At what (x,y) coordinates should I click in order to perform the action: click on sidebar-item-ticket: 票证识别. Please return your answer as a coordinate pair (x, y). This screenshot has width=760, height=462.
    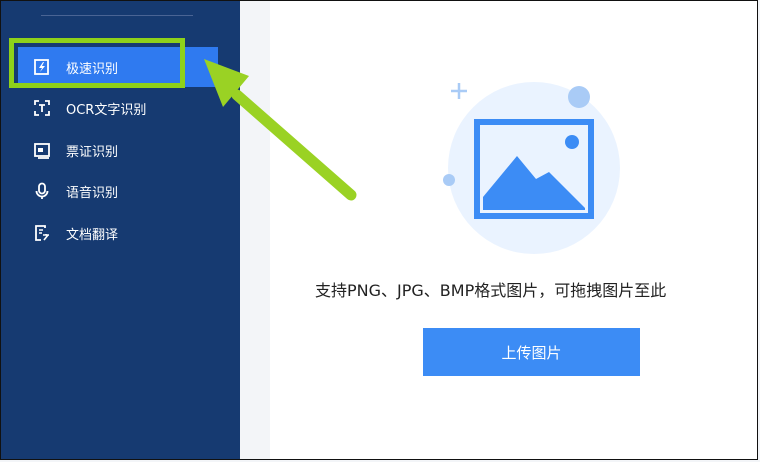
    Looking at the image, I should click on (118, 150).